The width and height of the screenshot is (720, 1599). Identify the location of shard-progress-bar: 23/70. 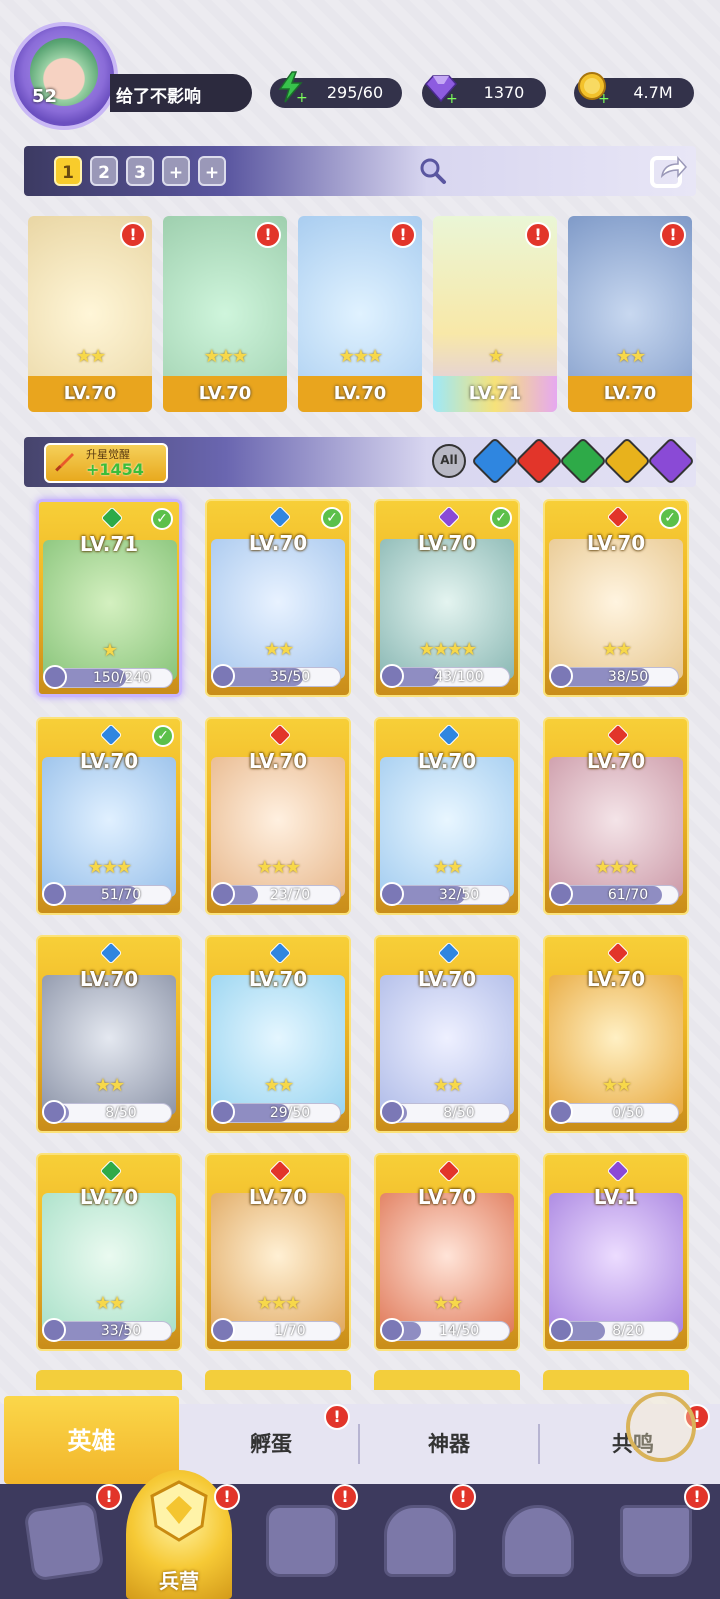
(279, 895).